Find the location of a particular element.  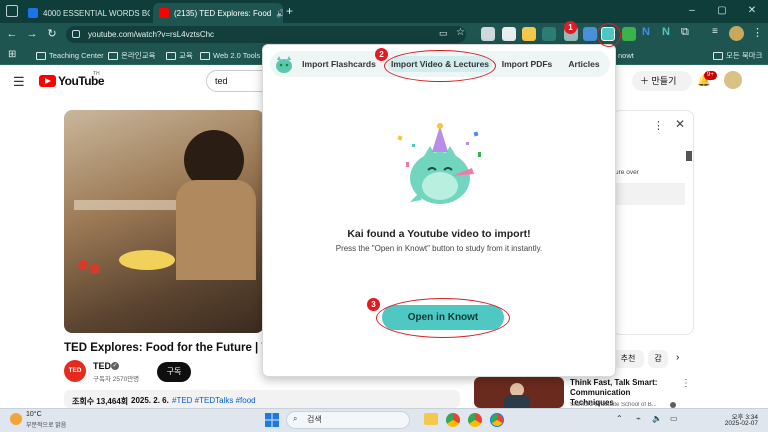

bookmark-label: Web 2.0 Tools is located at coordinates (237, 55).